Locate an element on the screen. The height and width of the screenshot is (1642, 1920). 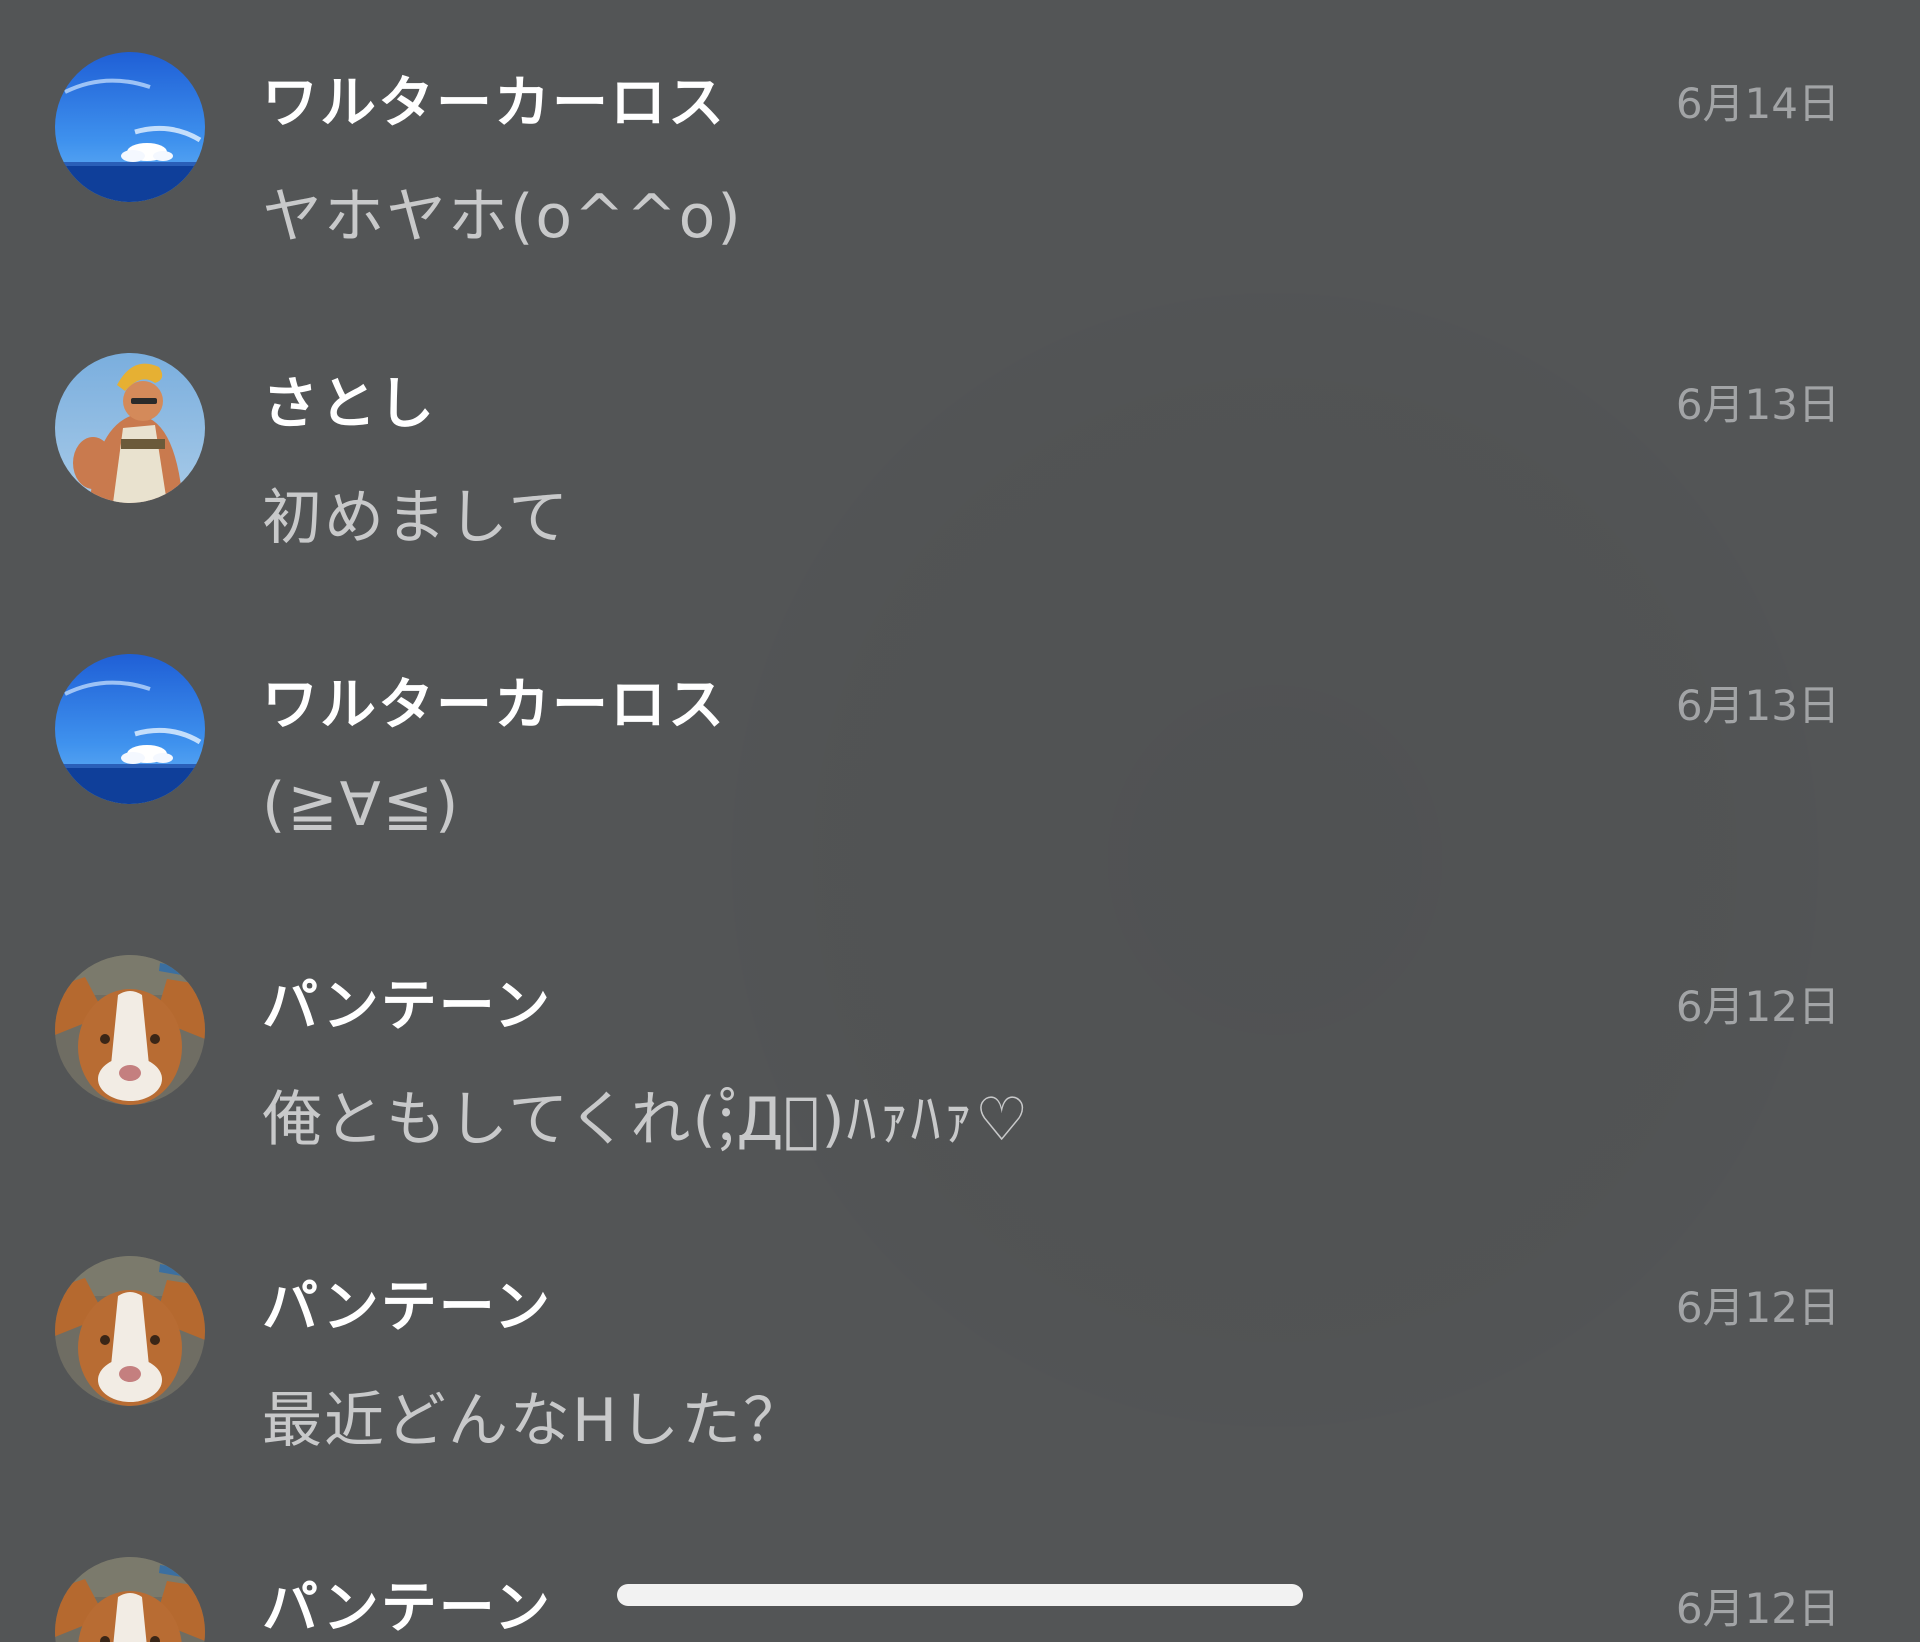
message-preview: (≧∀≦) is located at coordinates (361, 805).